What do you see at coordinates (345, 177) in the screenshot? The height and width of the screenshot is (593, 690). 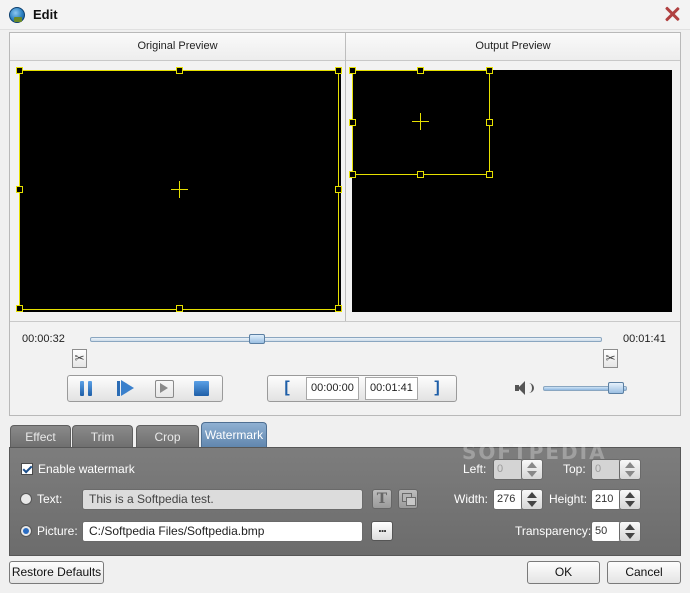 I see `pane-divider` at bounding box center [345, 177].